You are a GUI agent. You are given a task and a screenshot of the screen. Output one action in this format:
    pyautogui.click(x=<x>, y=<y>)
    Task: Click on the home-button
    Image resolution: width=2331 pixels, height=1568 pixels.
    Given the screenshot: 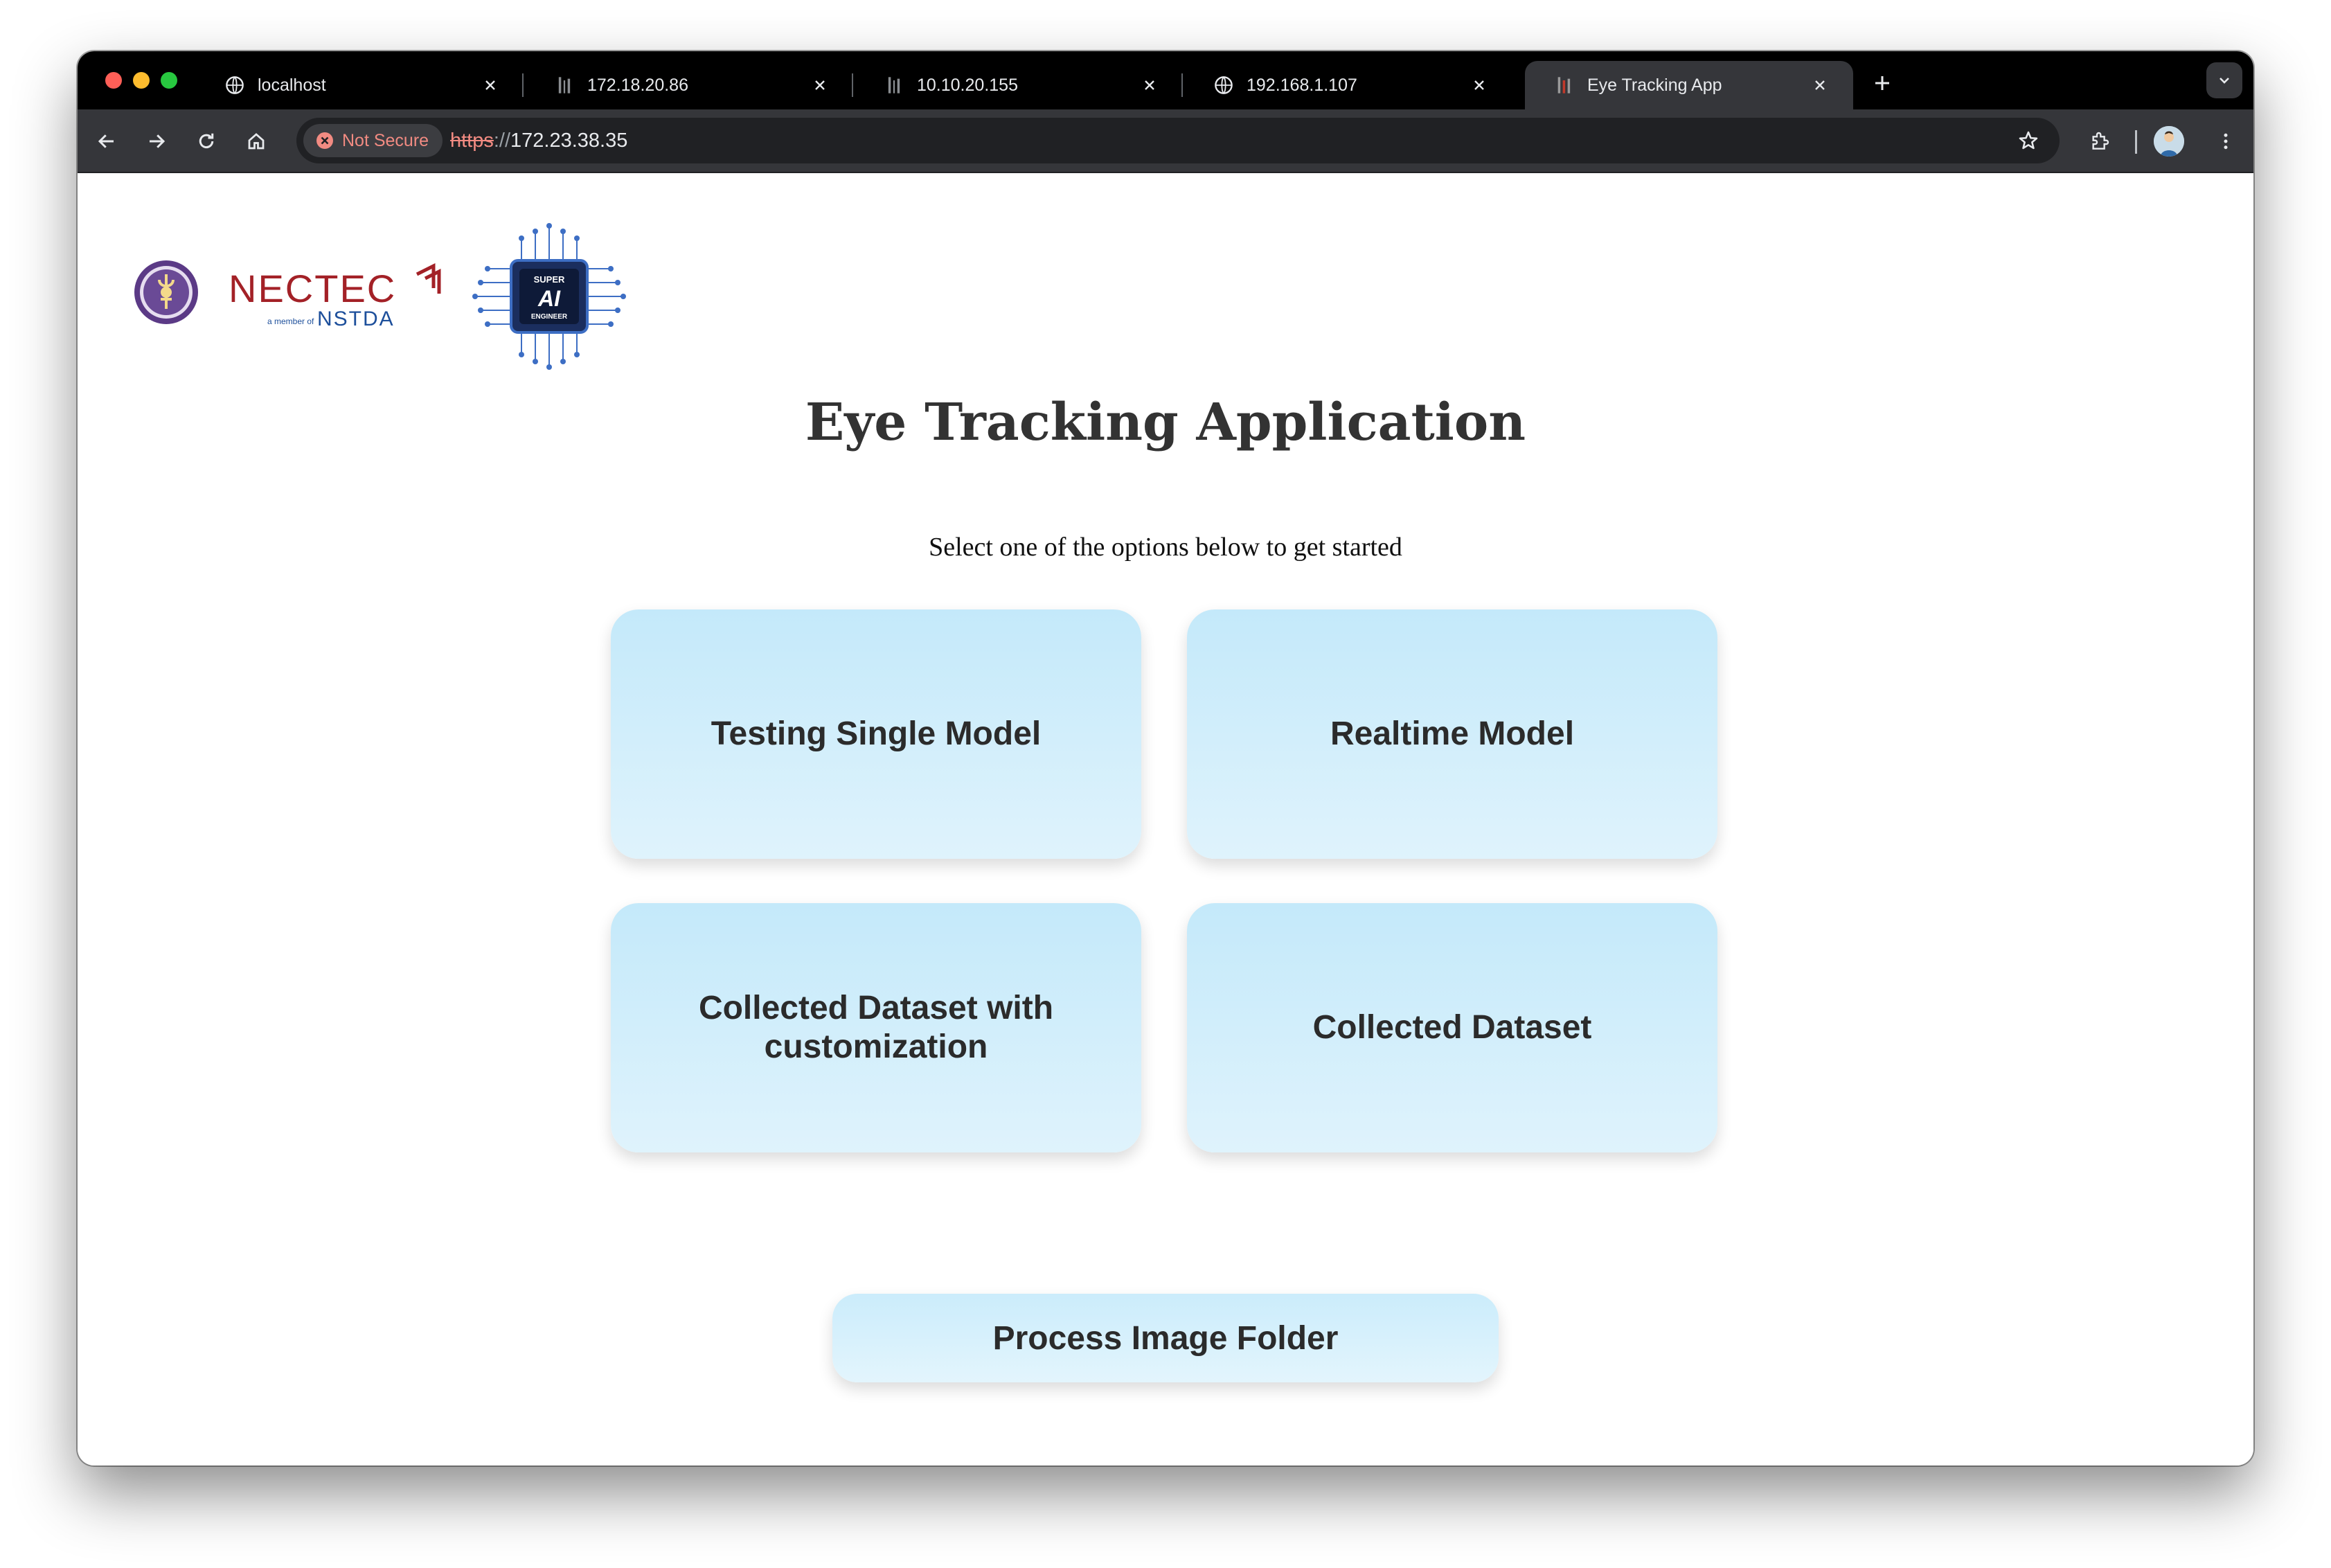 What is the action you would take?
    pyautogui.click(x=256, y=141)
    